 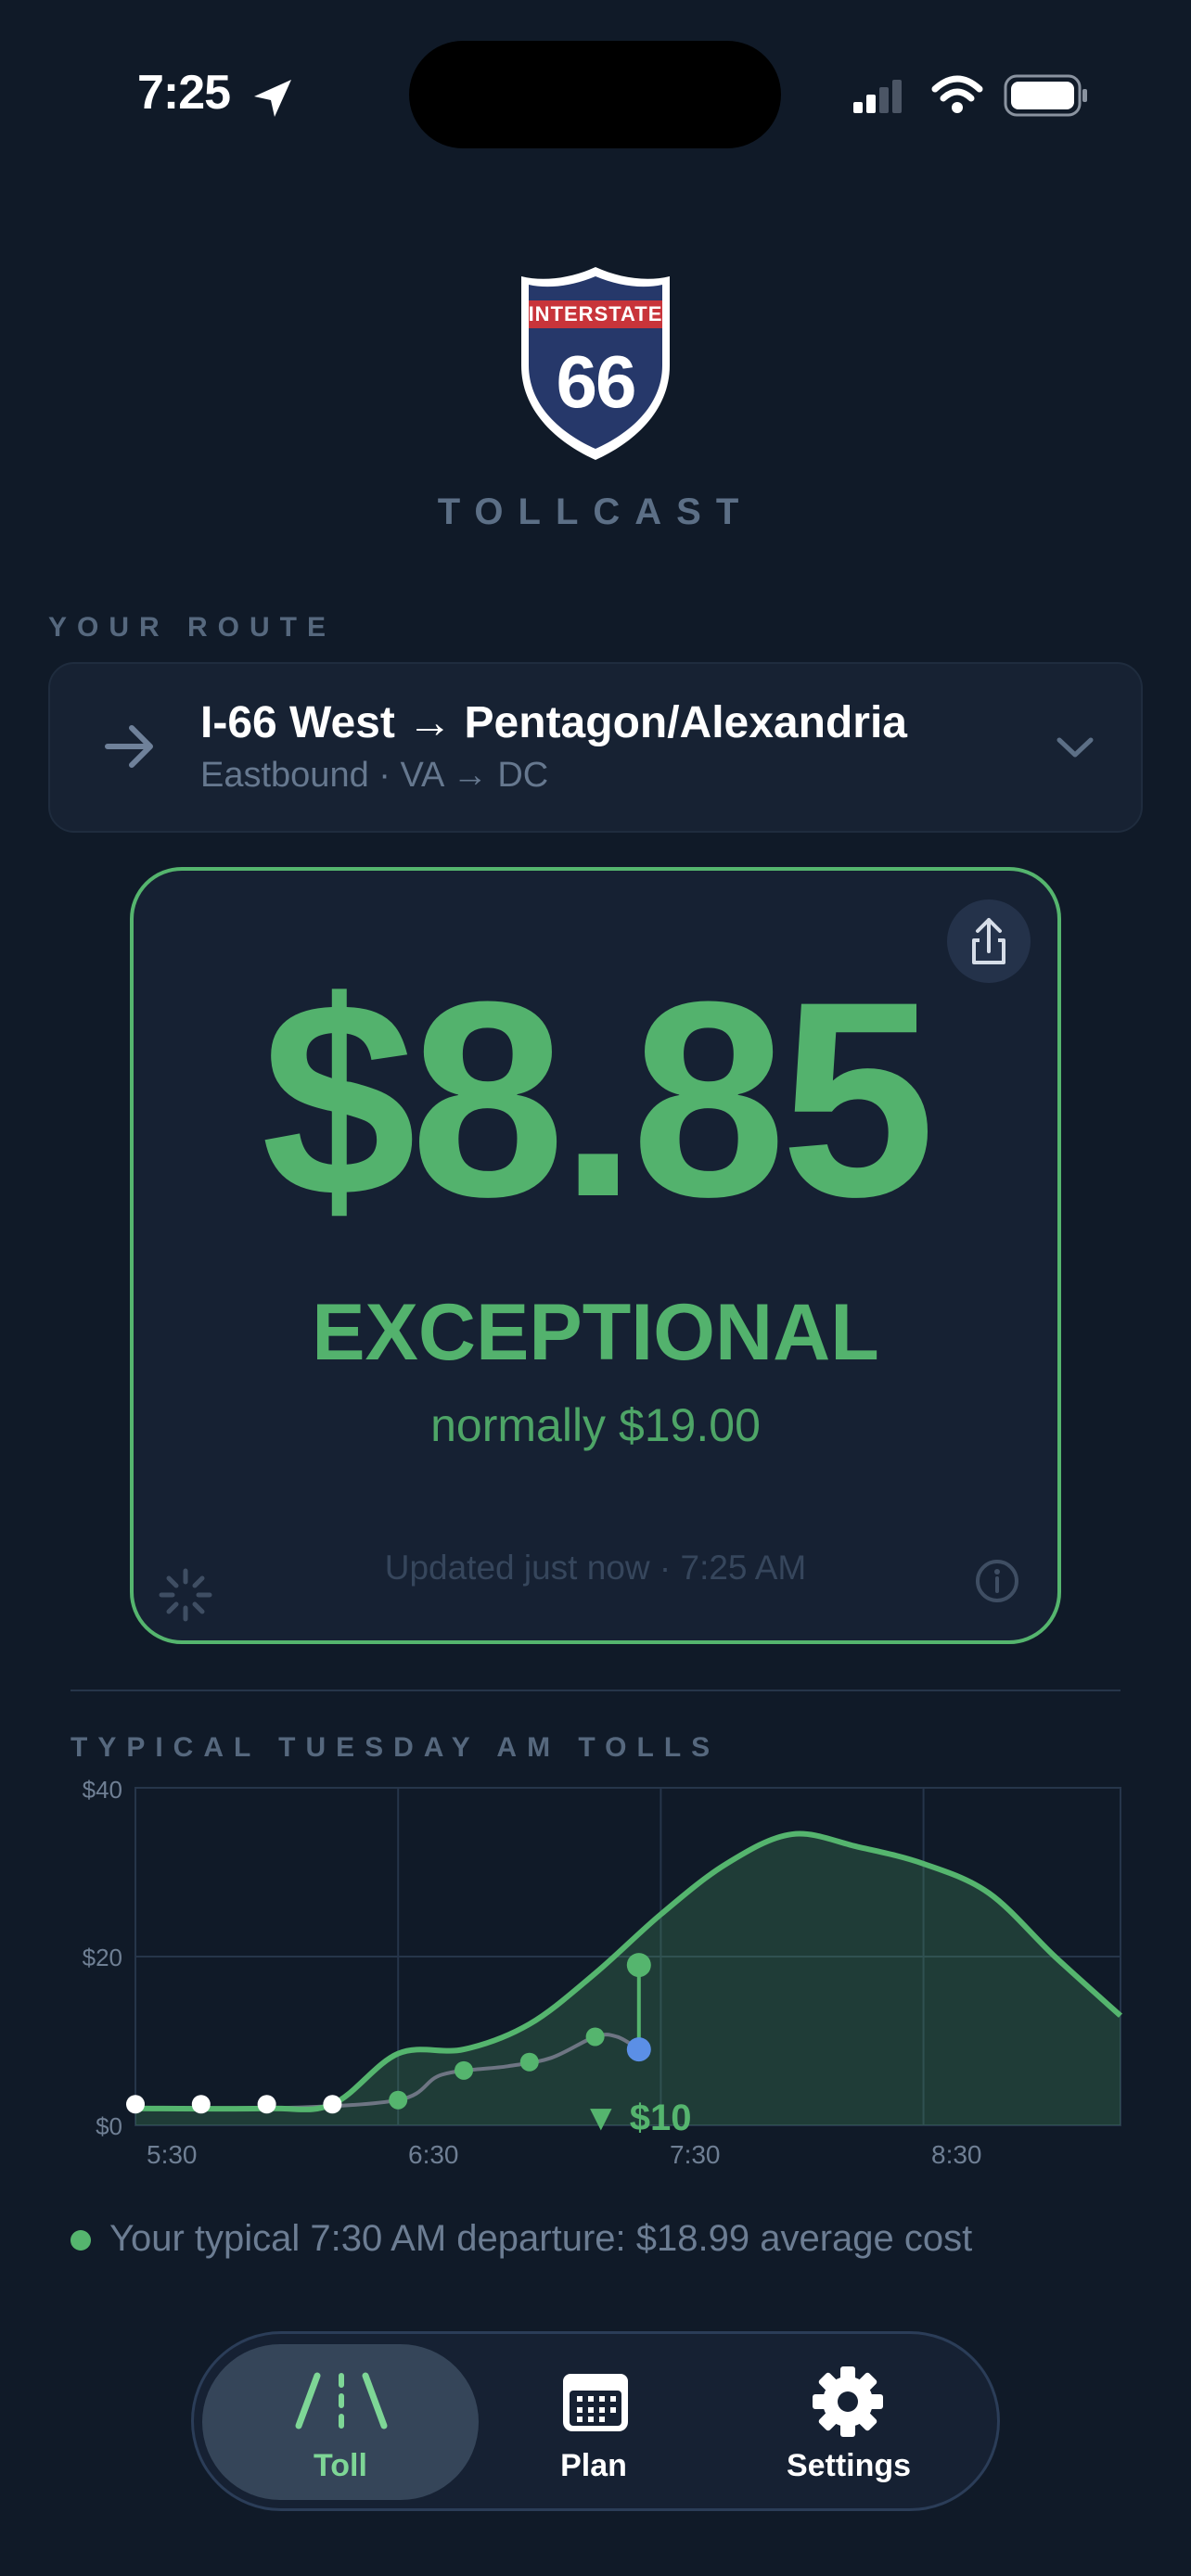 I want to click on toll-rating: EXCEPTIONAL, so click(x=595, y=1332).